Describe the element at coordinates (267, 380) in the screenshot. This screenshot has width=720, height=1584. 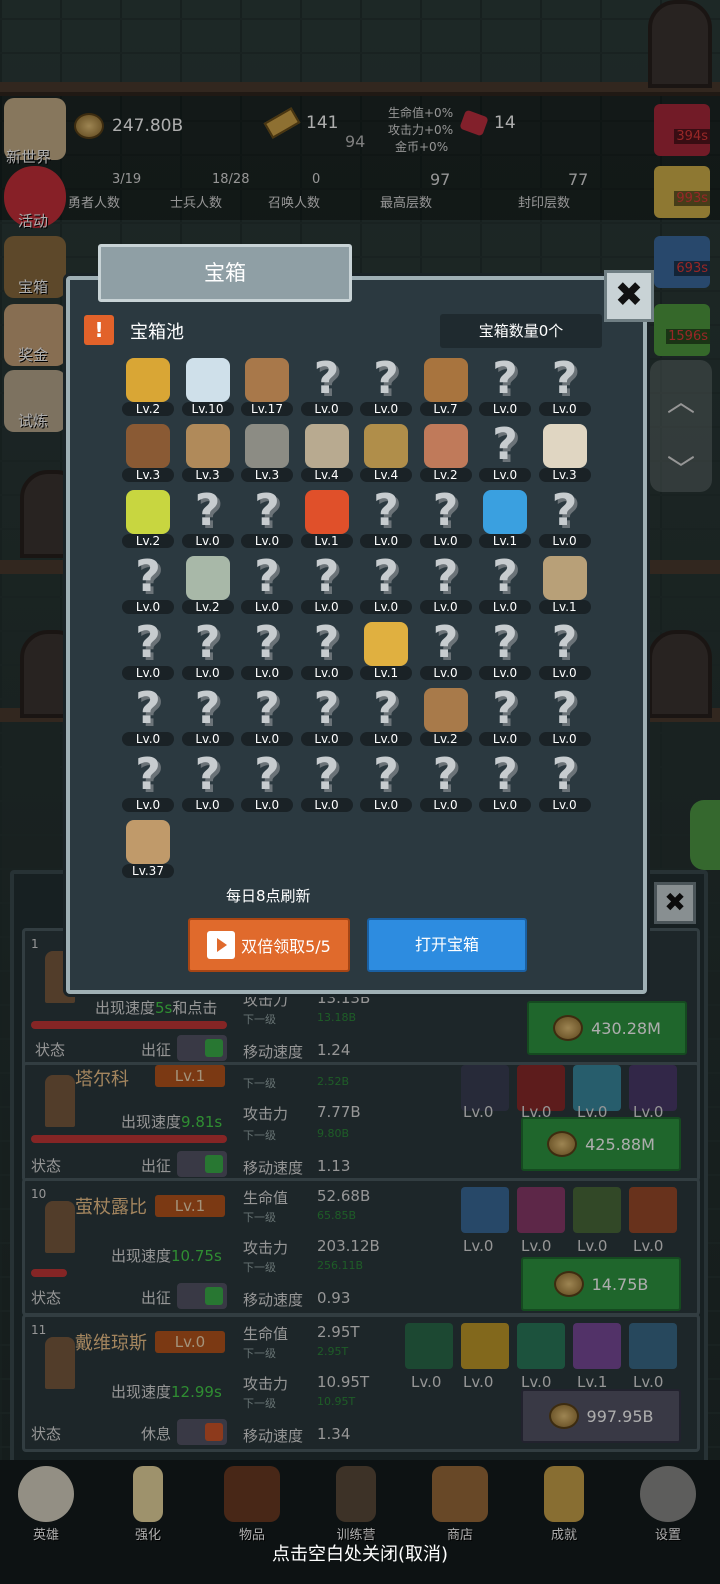
I see `wood-sword-icon` at that location.